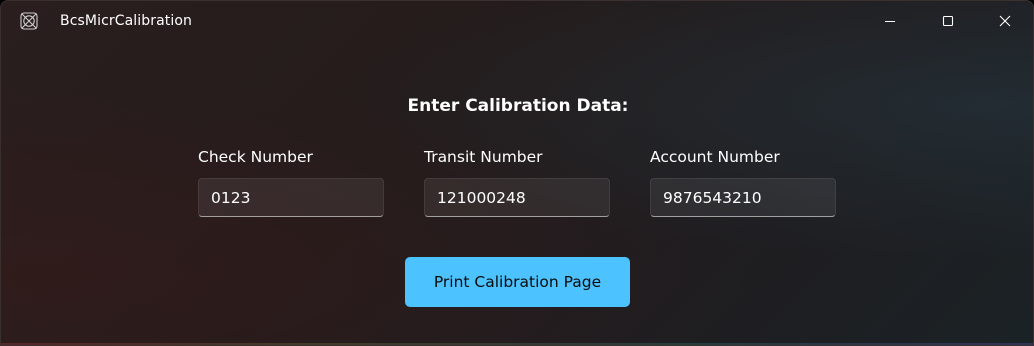  Describe the element at coordinates (715, 157) in the screenshot. I see `account-number-label: Account Number` at that location.